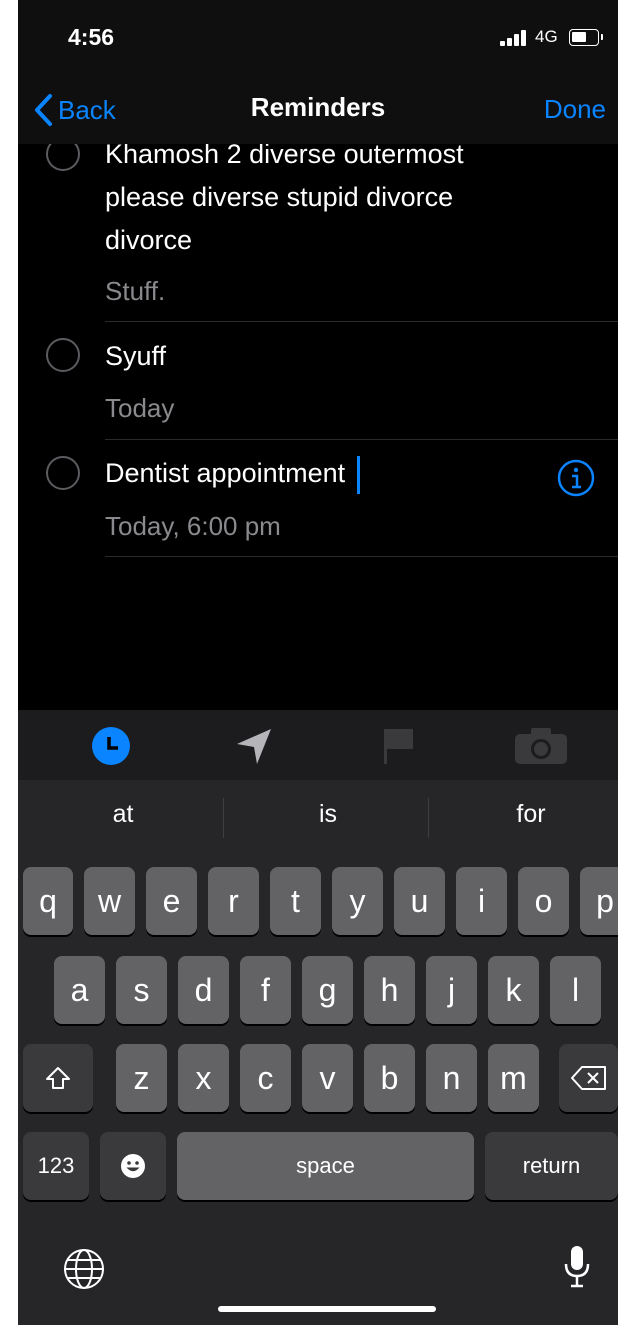 This screenshot has width=618, height=1325. Describe the element at coordinates (265, 990) in the screenshot. I see `key-f: f` at that location.